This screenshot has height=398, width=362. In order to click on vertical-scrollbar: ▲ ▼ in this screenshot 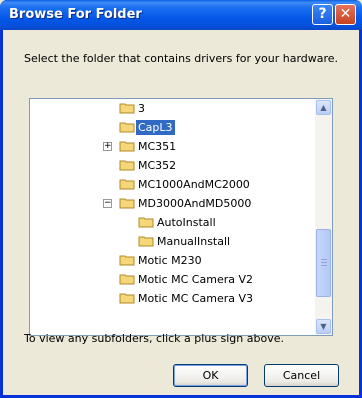, I will do `click(323, 217)`.